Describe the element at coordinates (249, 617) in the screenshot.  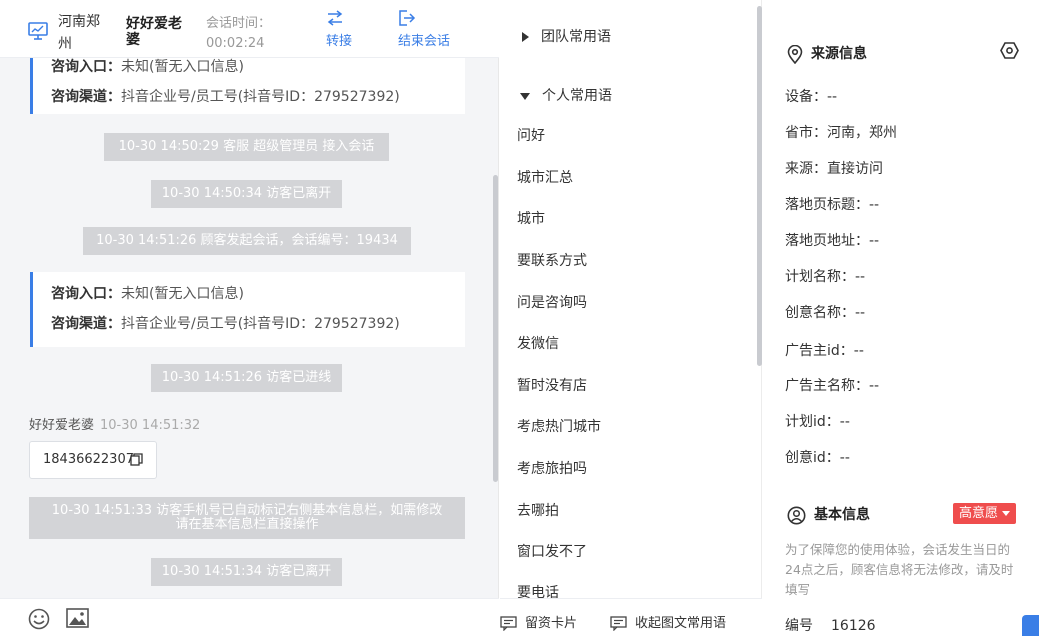
I see `chat-toolbar` at that location.